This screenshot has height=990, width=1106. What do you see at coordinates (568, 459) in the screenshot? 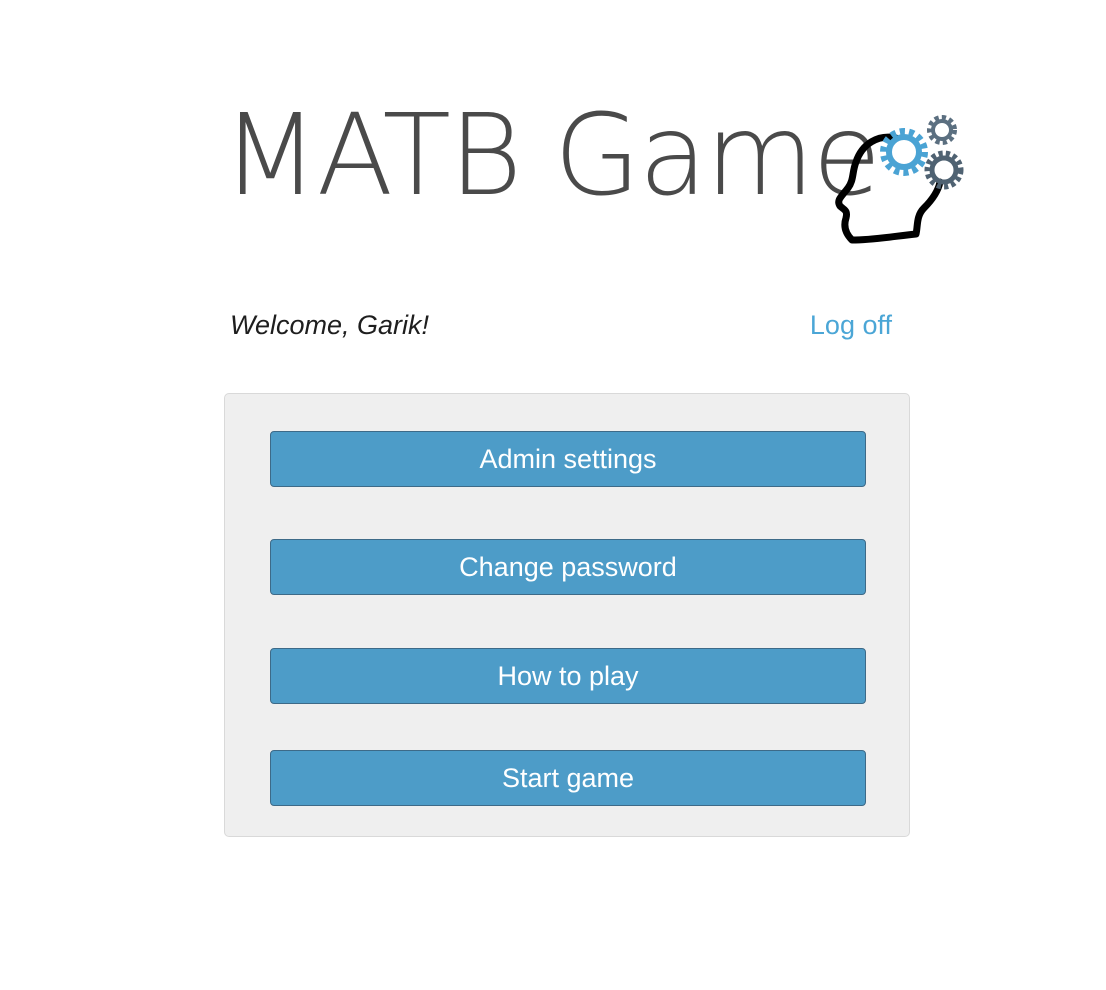
I see `admin-settings-button: Admin settings` at bounding box center [568, 459].